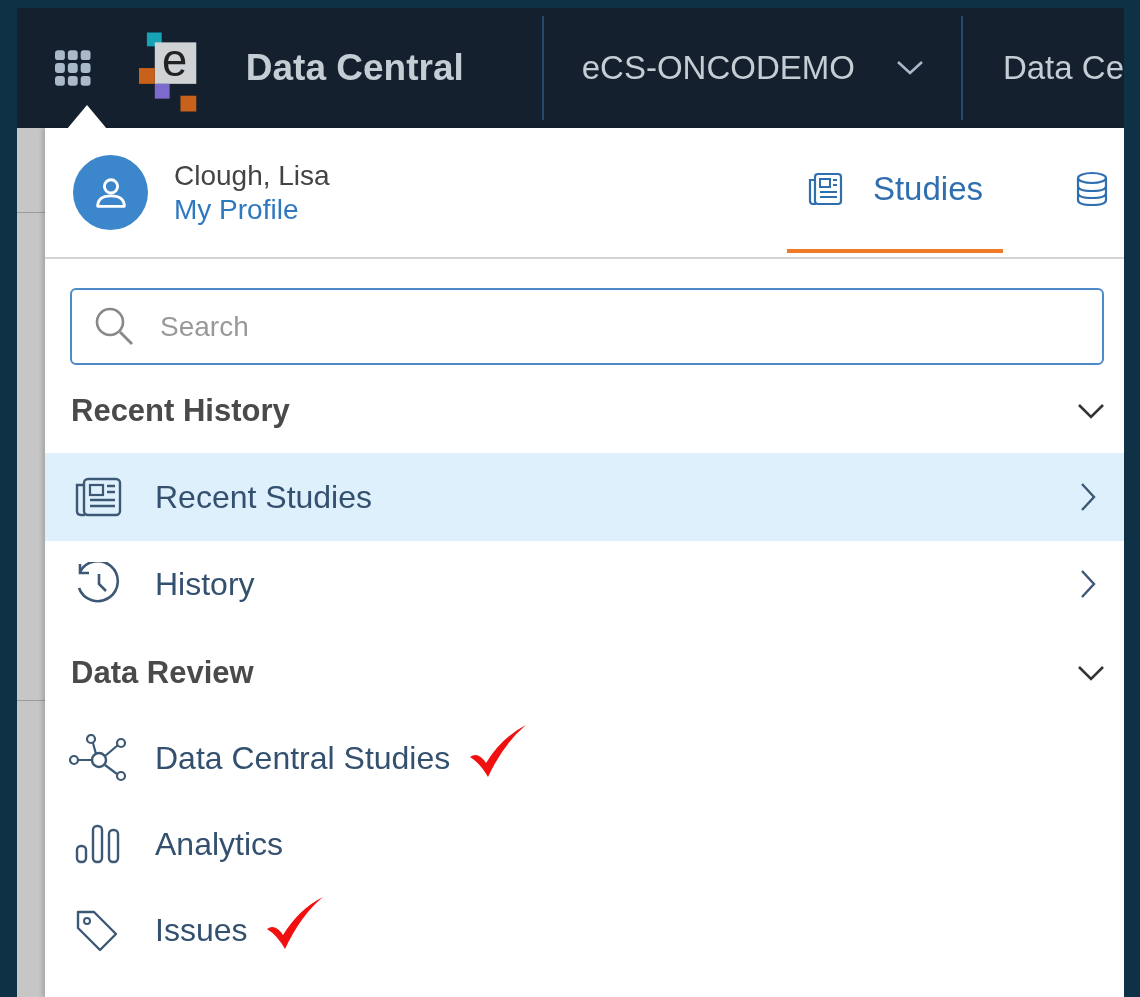  I want to click on user-name: Clough, Lisa, so click(252, 175).